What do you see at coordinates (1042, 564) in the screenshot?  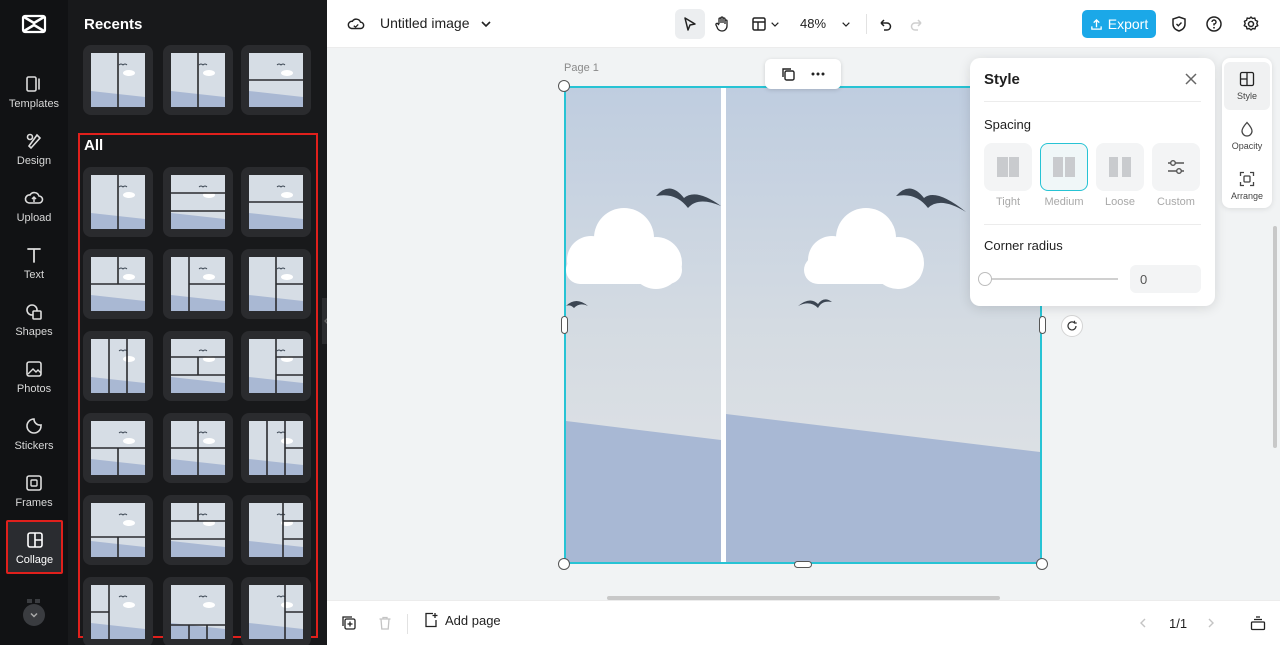 I see `resize-handle-bottom-right` at bounding box center [1042, 564].